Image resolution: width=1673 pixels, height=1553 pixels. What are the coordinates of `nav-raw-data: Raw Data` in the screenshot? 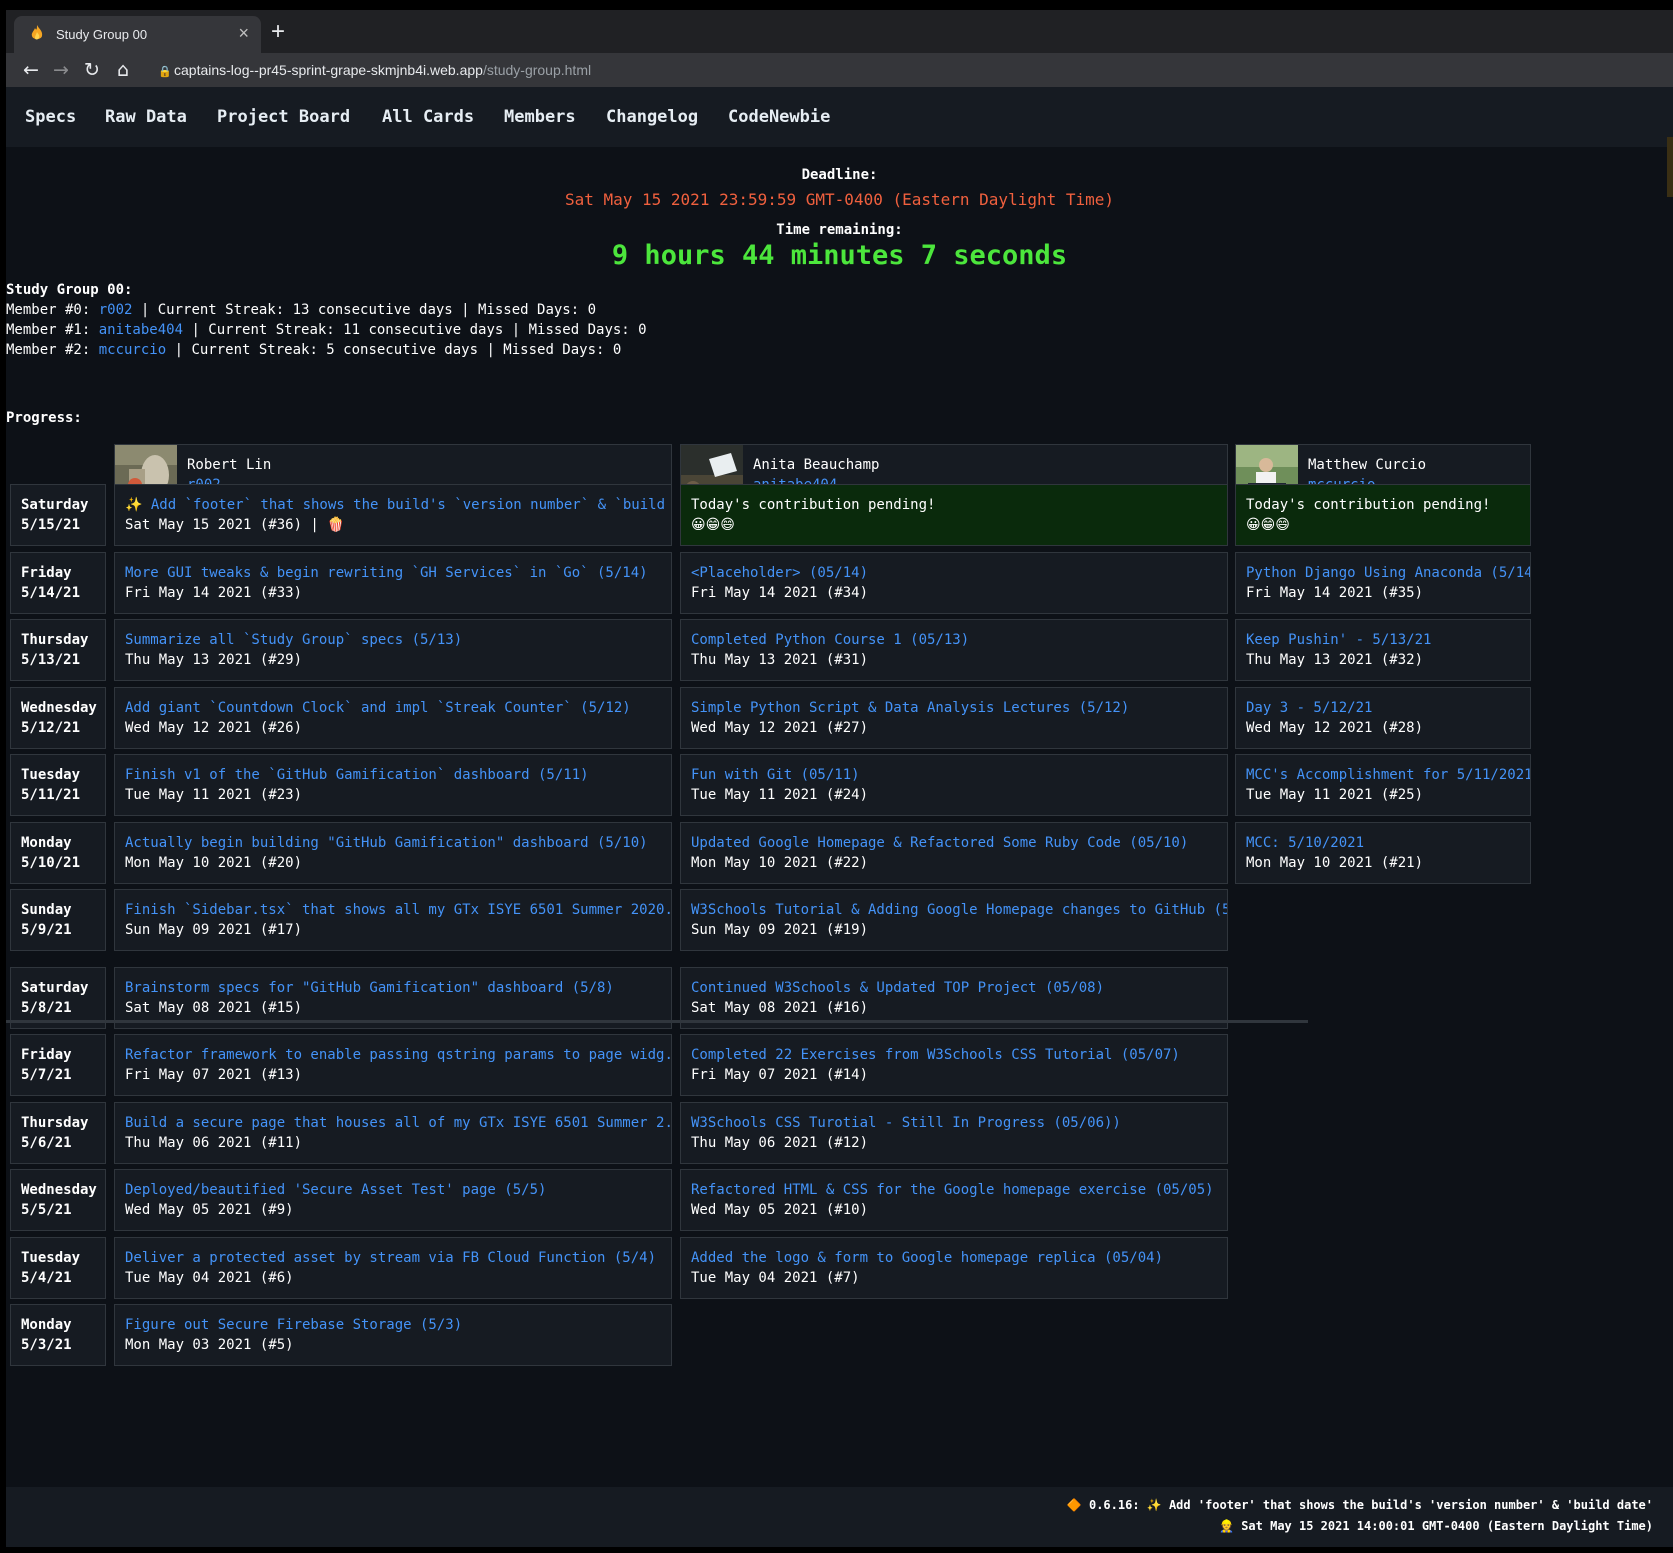 It's located at (146, 117).